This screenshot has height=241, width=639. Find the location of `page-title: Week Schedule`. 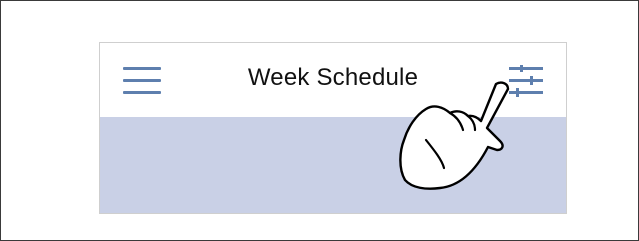

page-title: Week Schedule is located at coordinates (333, 77).